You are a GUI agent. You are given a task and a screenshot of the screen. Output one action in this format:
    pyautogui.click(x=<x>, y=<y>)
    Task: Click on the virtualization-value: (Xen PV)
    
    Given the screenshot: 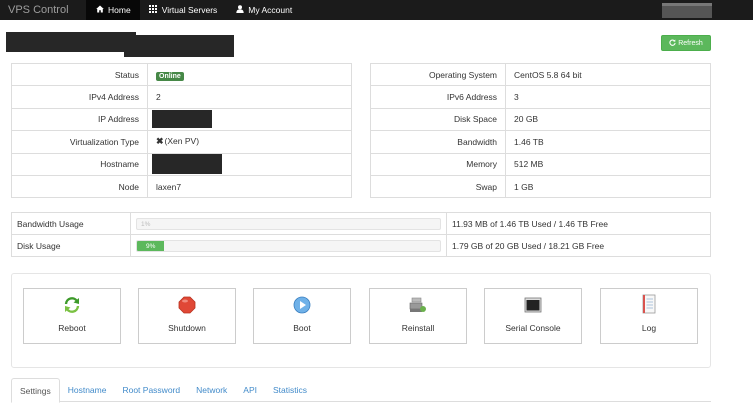 What is the action you would take?
    pyautogui.click(x=182, y=141)
    